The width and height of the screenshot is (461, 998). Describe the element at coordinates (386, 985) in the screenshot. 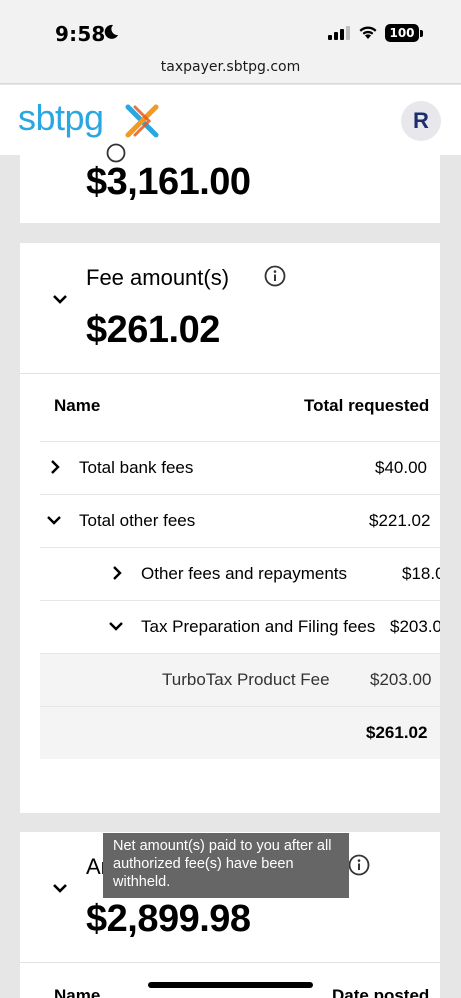

I see `column-header-clip: Date posted` at that location.